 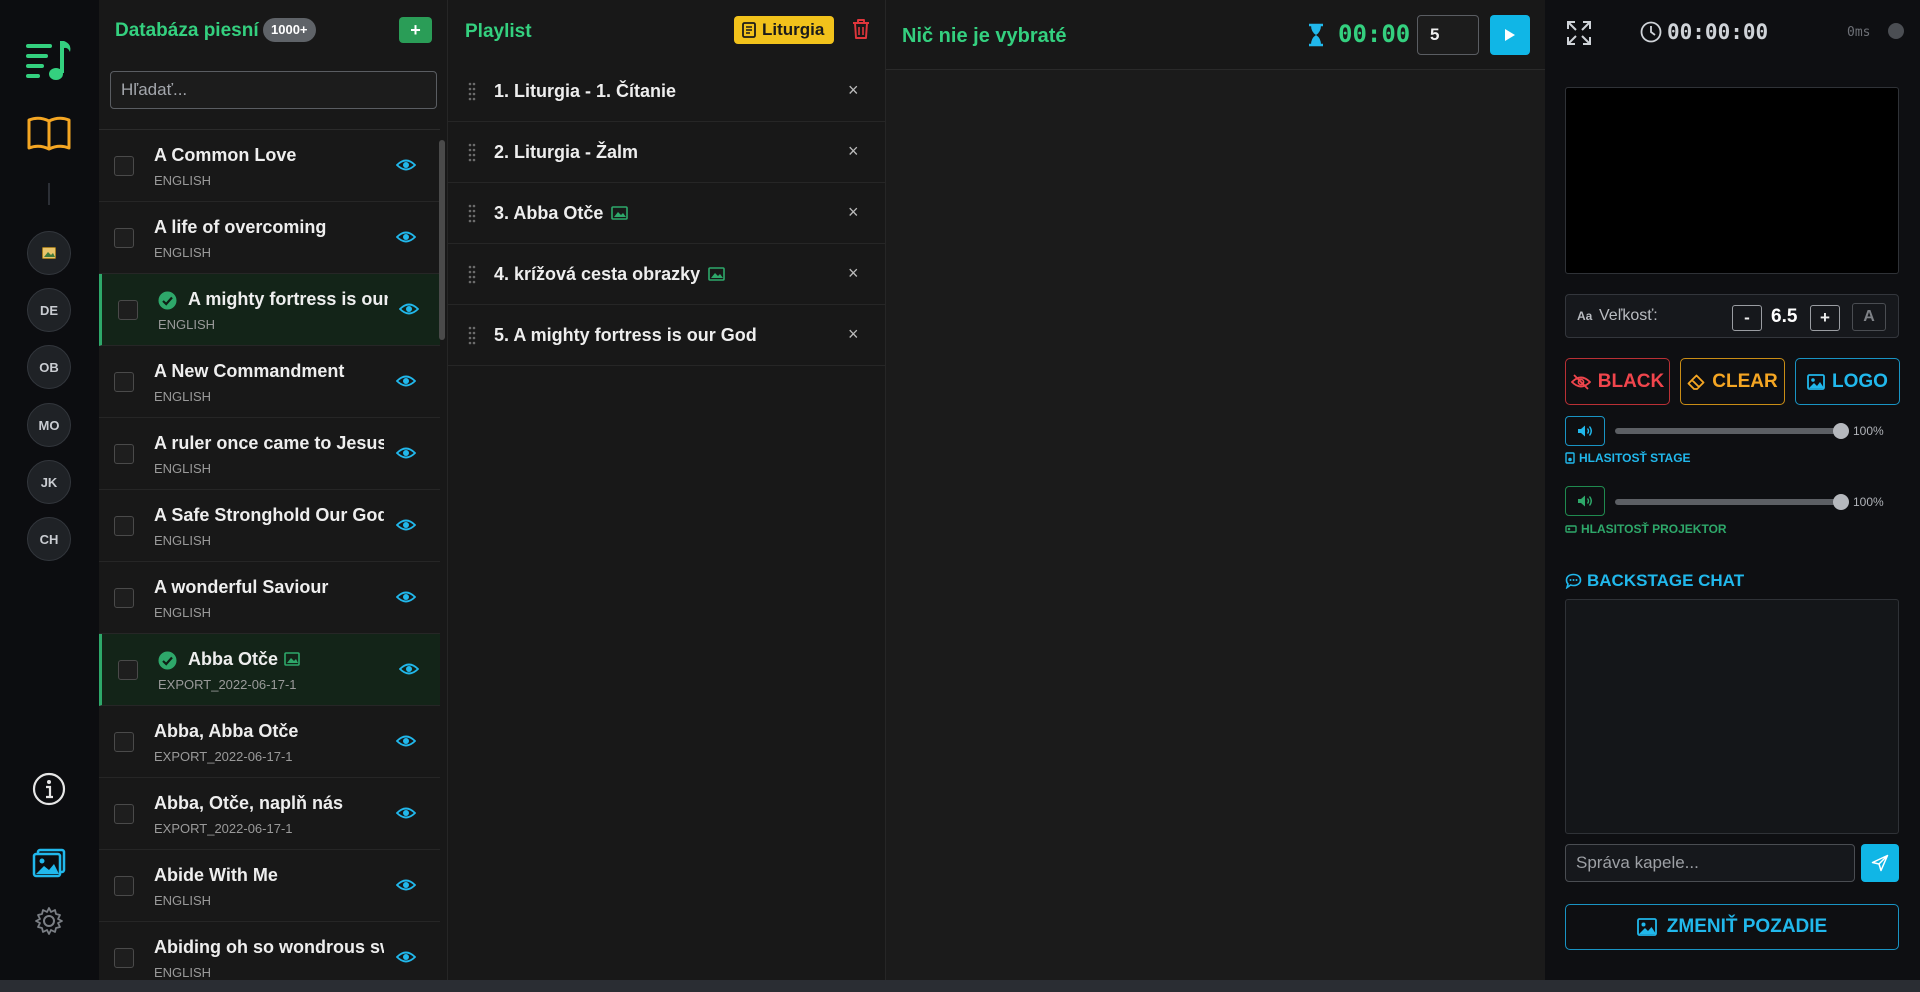 What do you see at coordinates (49, 134) in the screenshot?
I see `book-icon` at bounding box center [49, 134].